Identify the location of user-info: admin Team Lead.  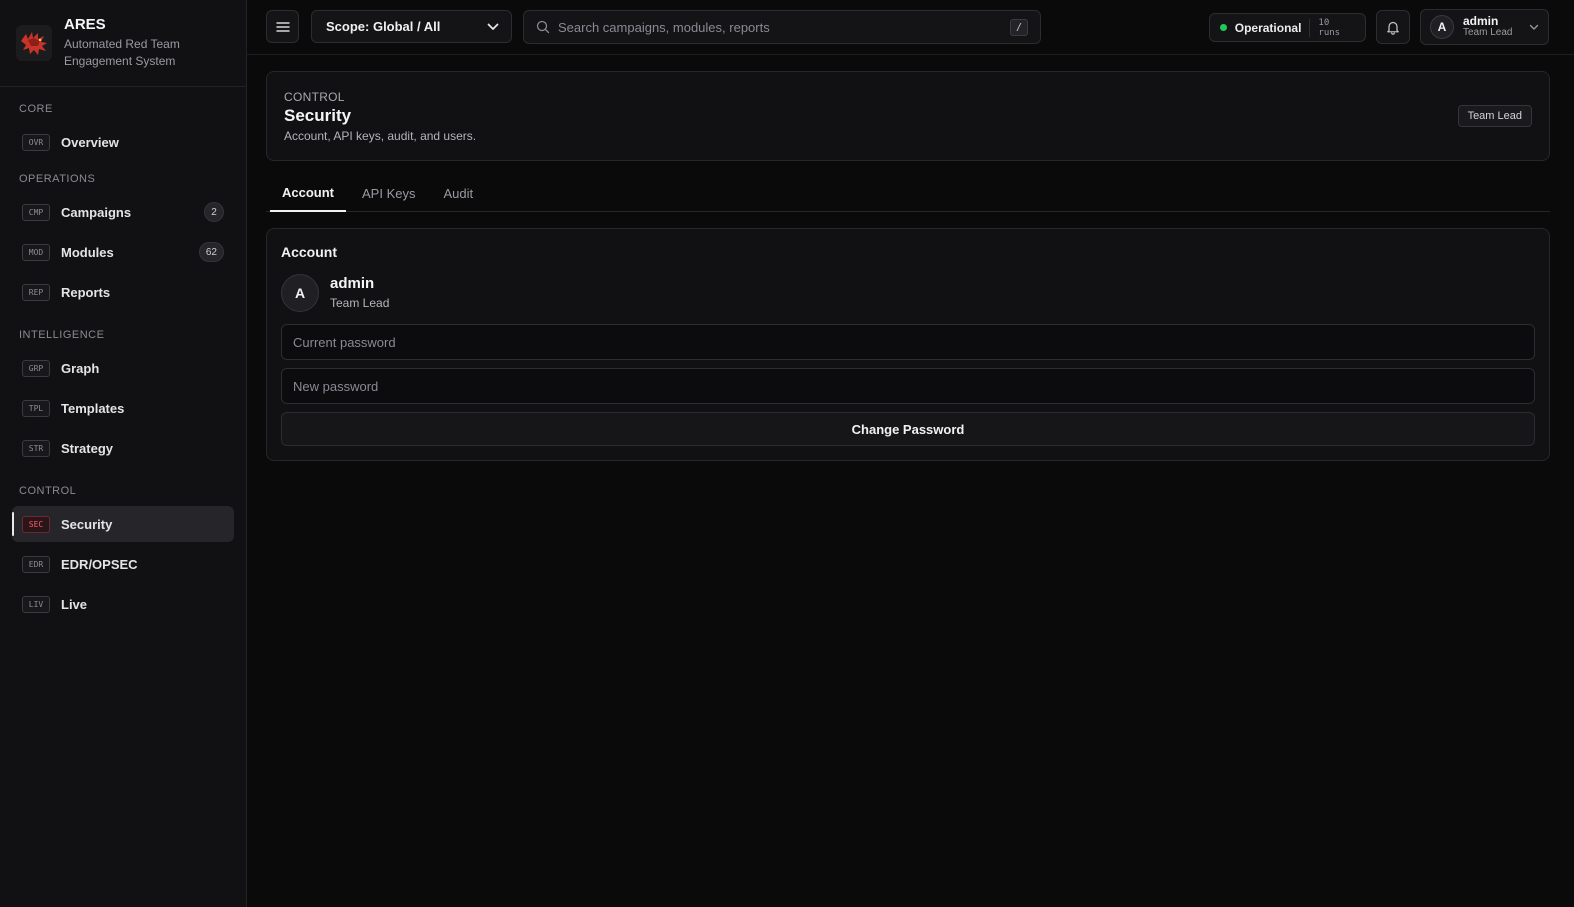
(1487, 27).